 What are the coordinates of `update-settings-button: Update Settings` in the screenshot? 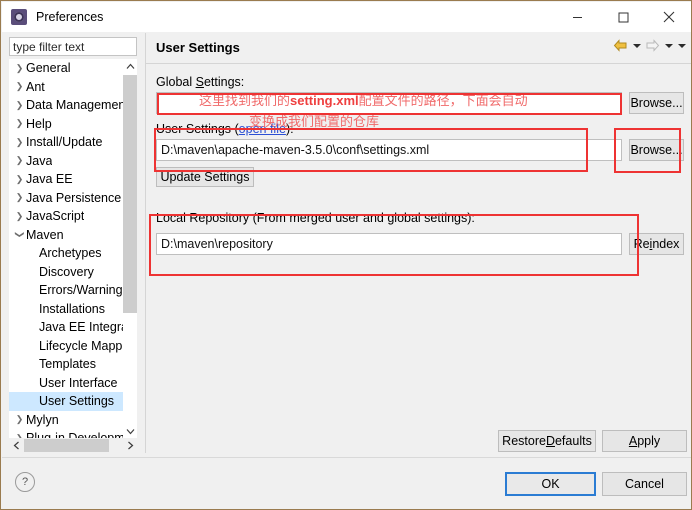 It's located at (205, 177).